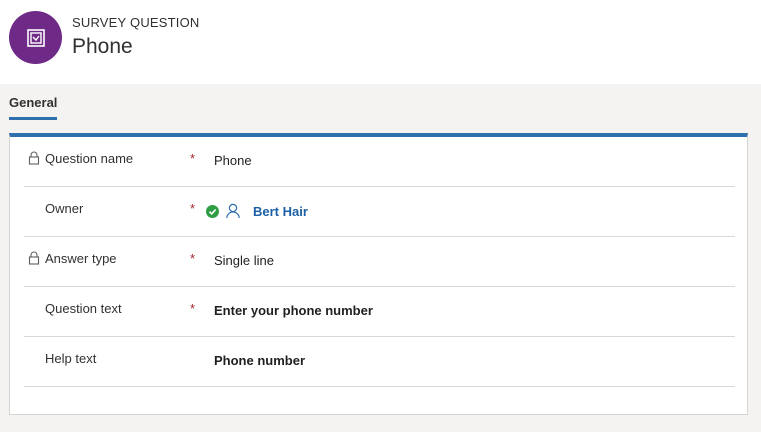 Image resolution: width=761 pixels, height=432 pixels. I want to click on field-label-answer-type: Answer type, so click(81, 258).